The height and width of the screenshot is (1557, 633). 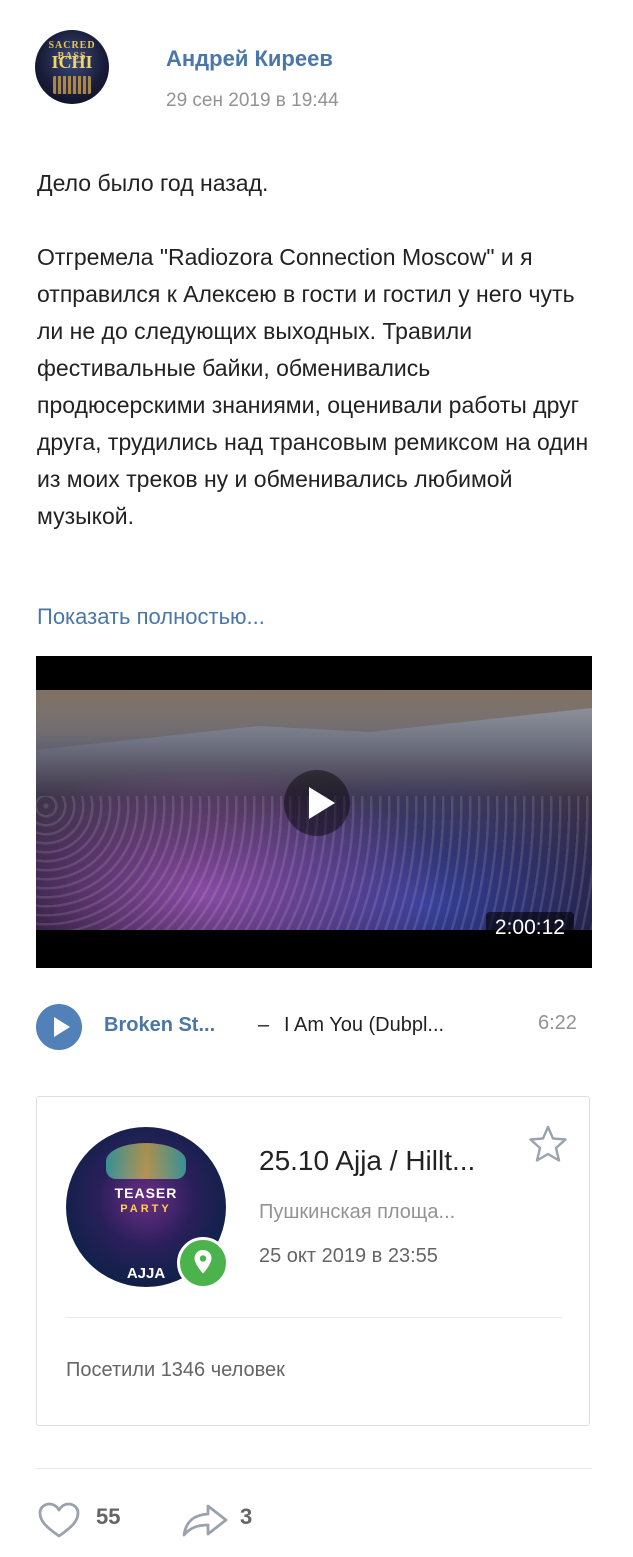 I want to click on video-play-button, so click(x=317, y=803).